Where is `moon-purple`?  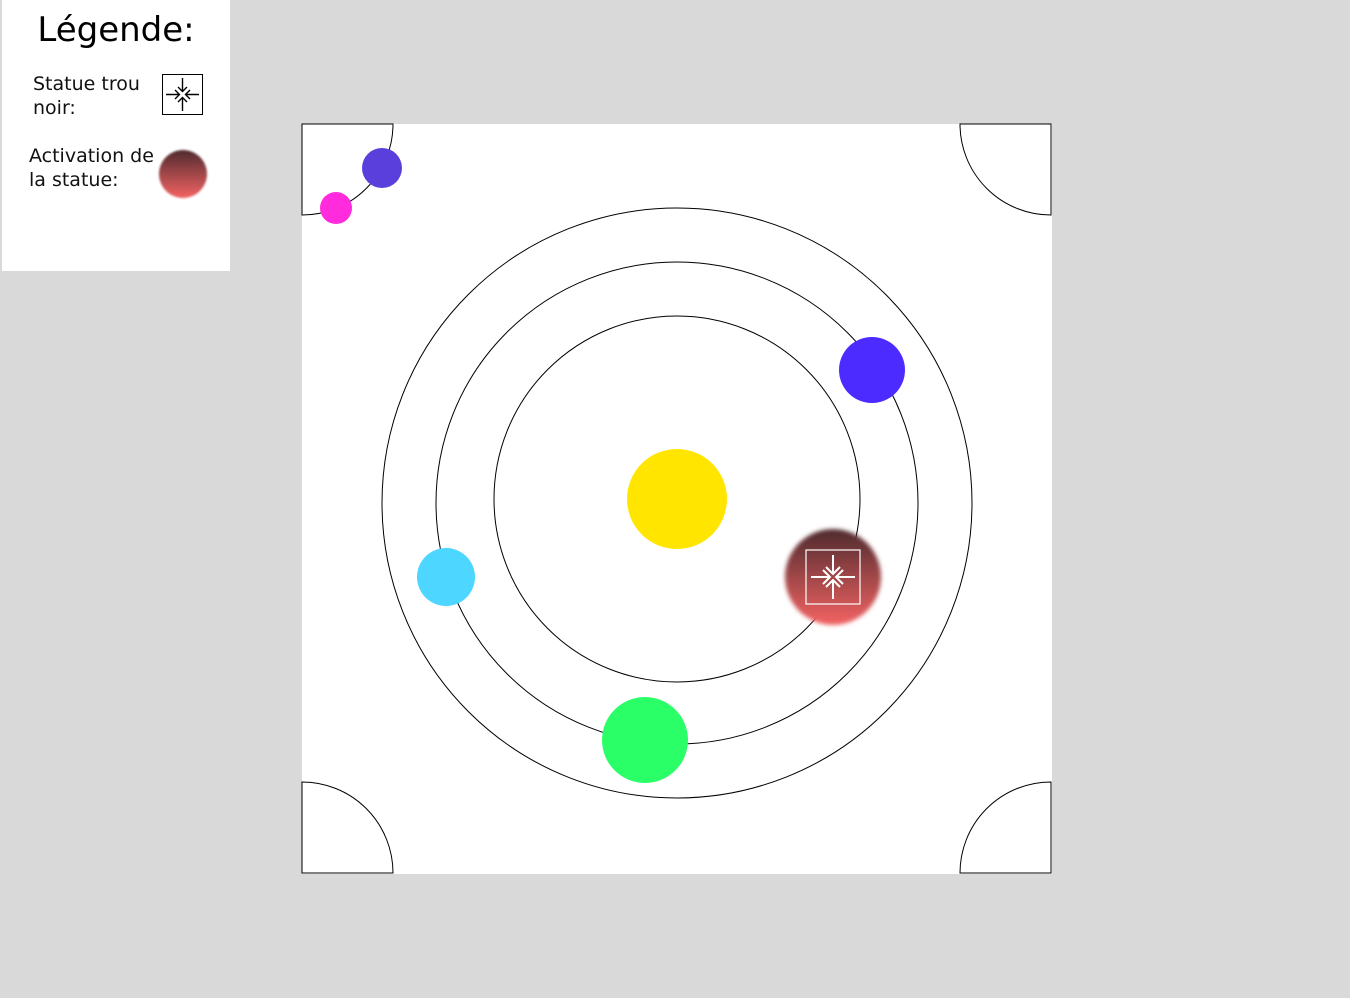
moon-purple is located at coordinates (382, 168).